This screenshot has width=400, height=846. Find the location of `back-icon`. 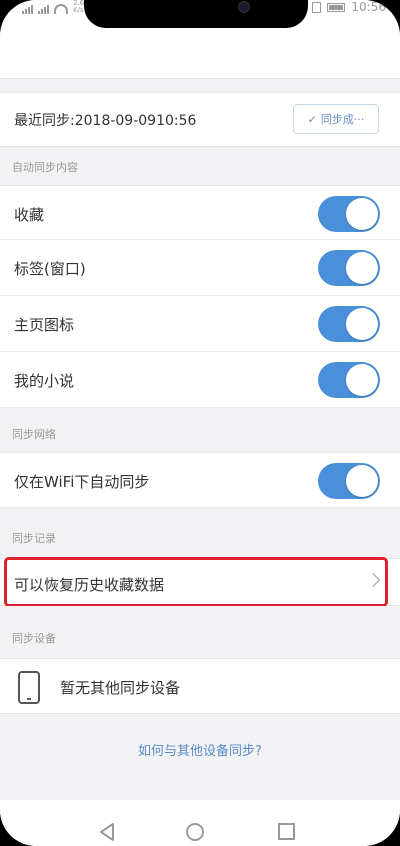

back-icon is located at coordinates (107, 832).